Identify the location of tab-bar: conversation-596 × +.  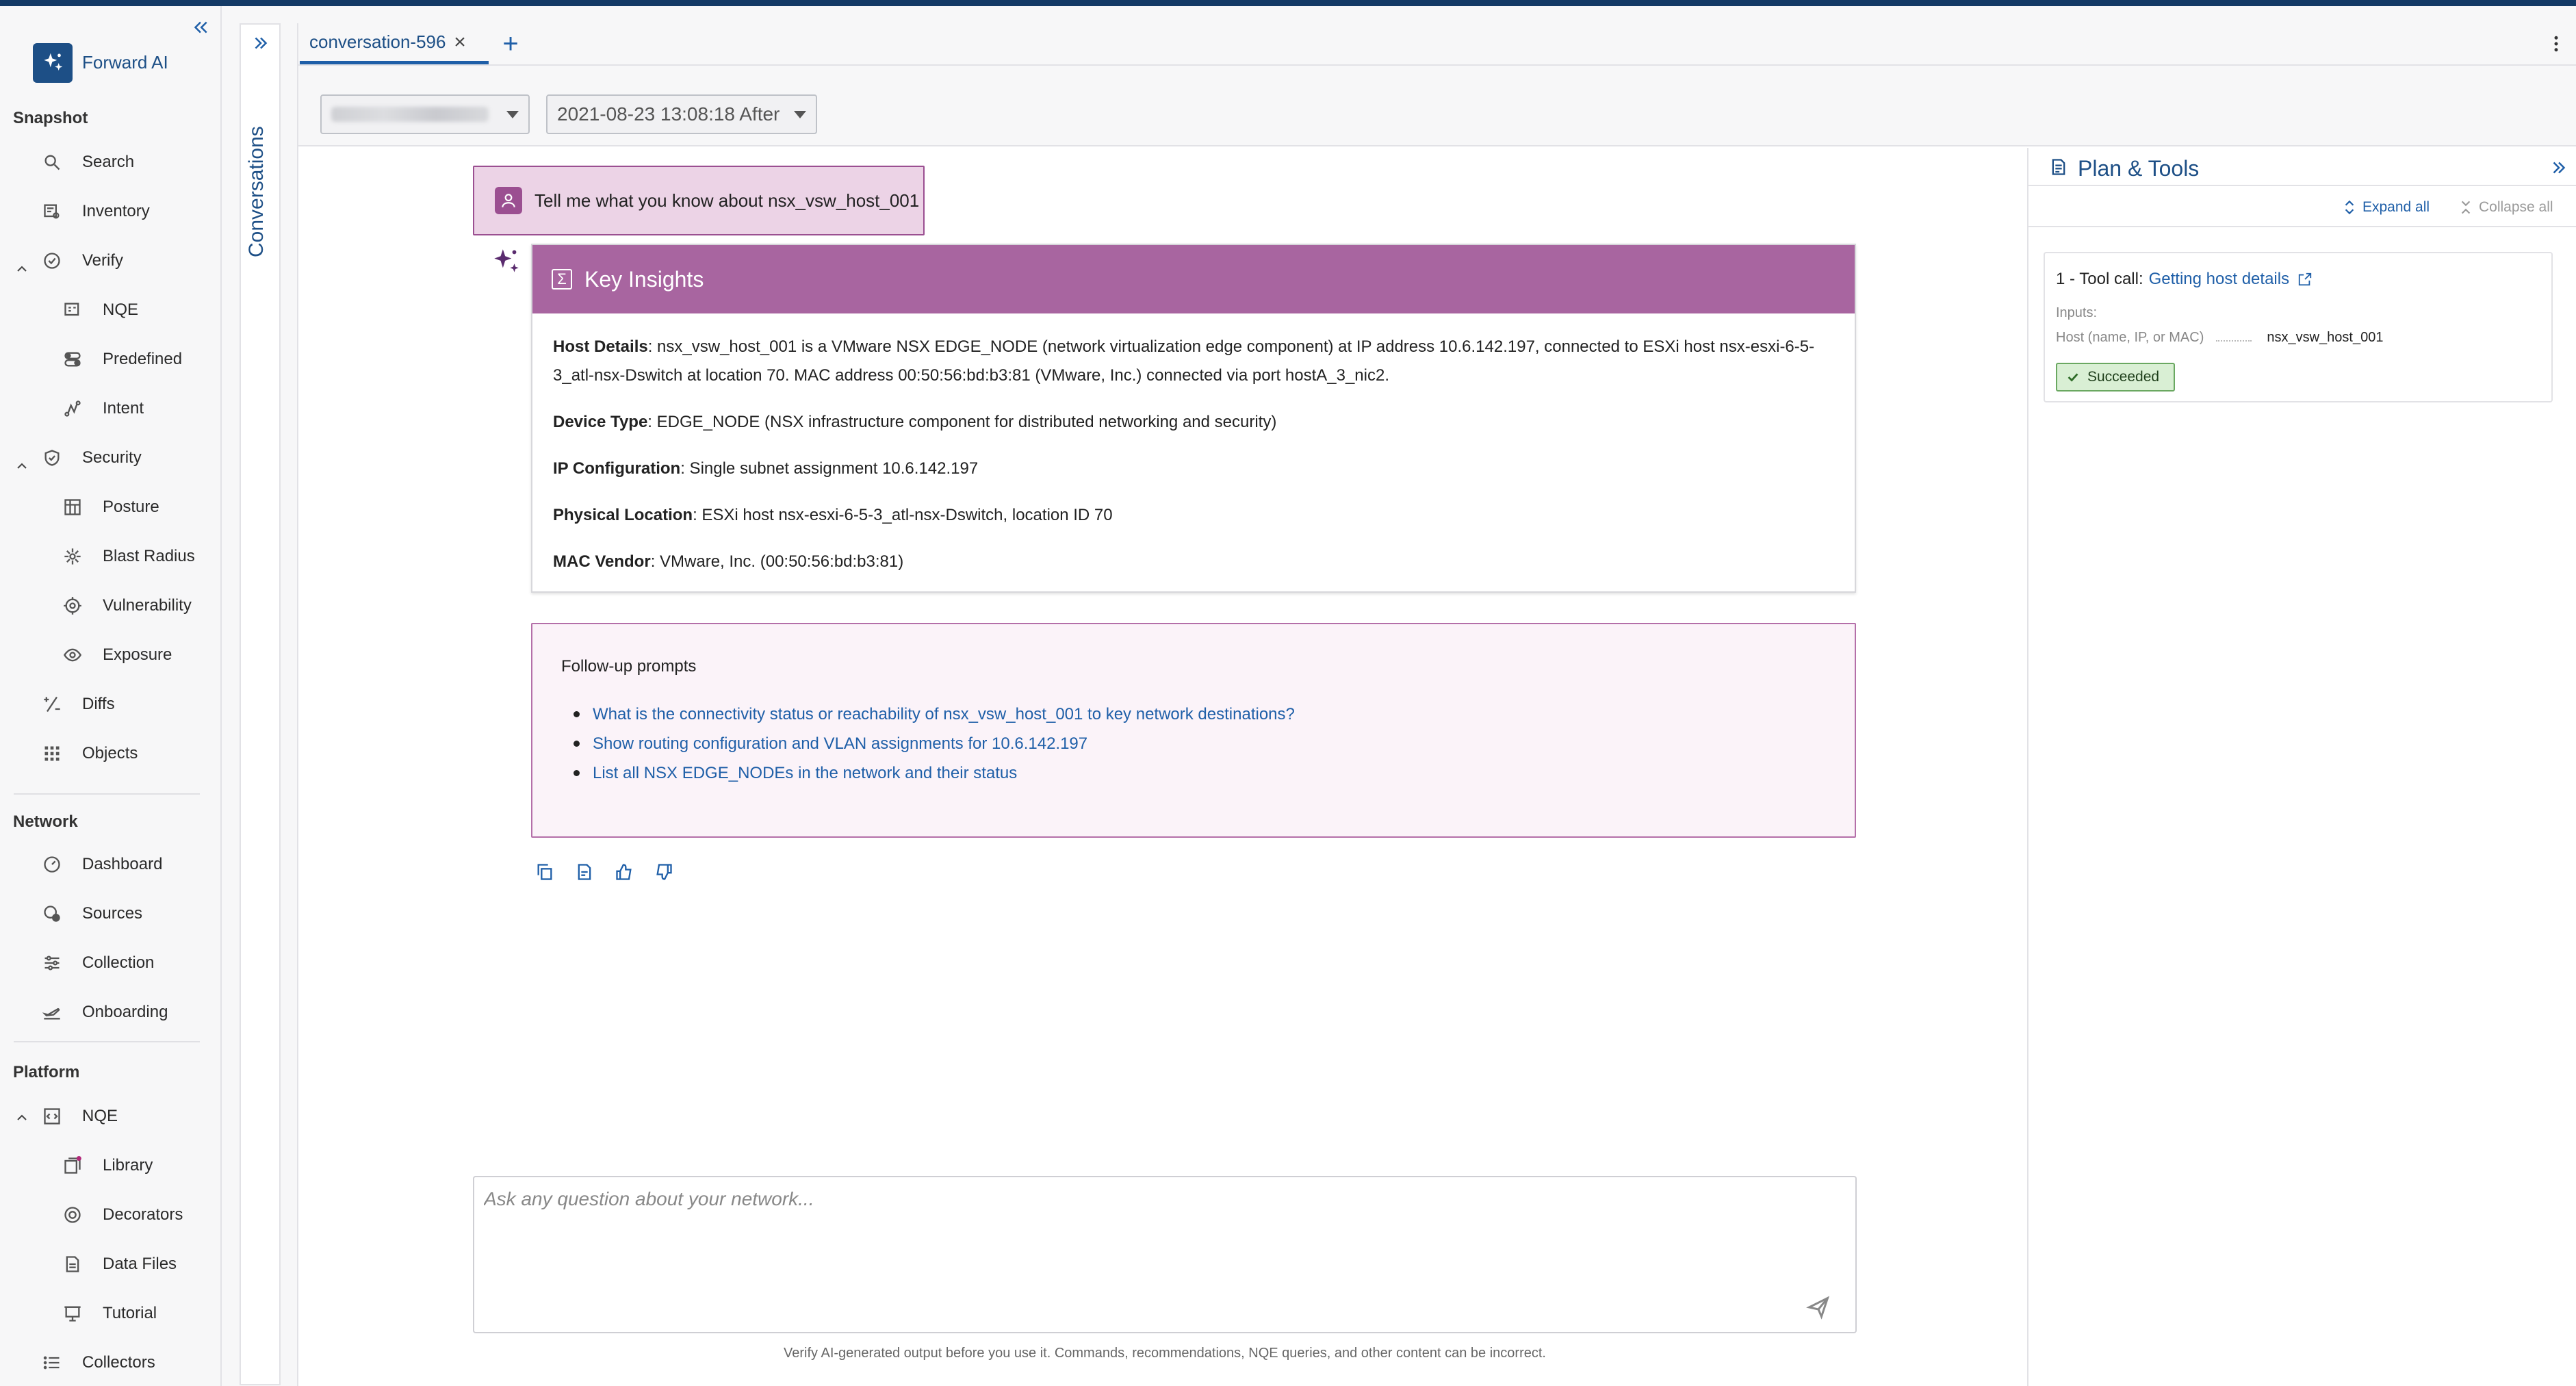
(1437, 44).